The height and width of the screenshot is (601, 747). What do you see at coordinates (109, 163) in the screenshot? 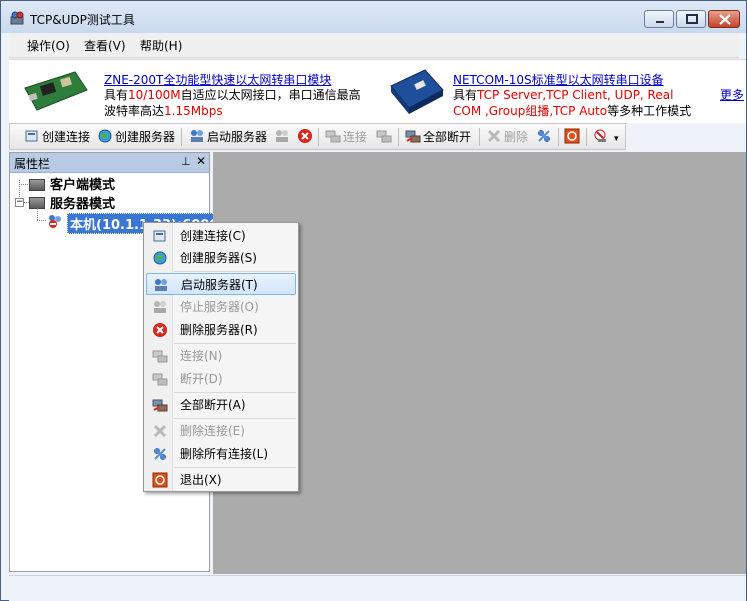
I see `panel-header: 属性栏 ⊥ ✕` at bounding box center [109, 163].